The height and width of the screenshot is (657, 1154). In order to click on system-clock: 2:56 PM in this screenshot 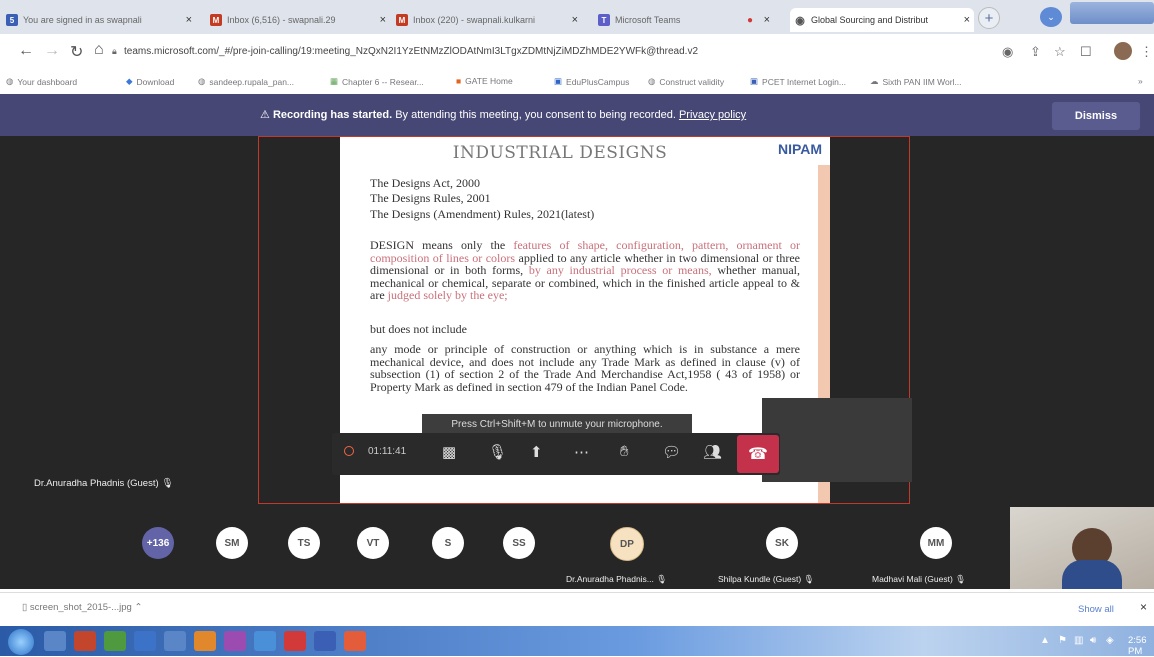, I will do `click(1141, 646)`.